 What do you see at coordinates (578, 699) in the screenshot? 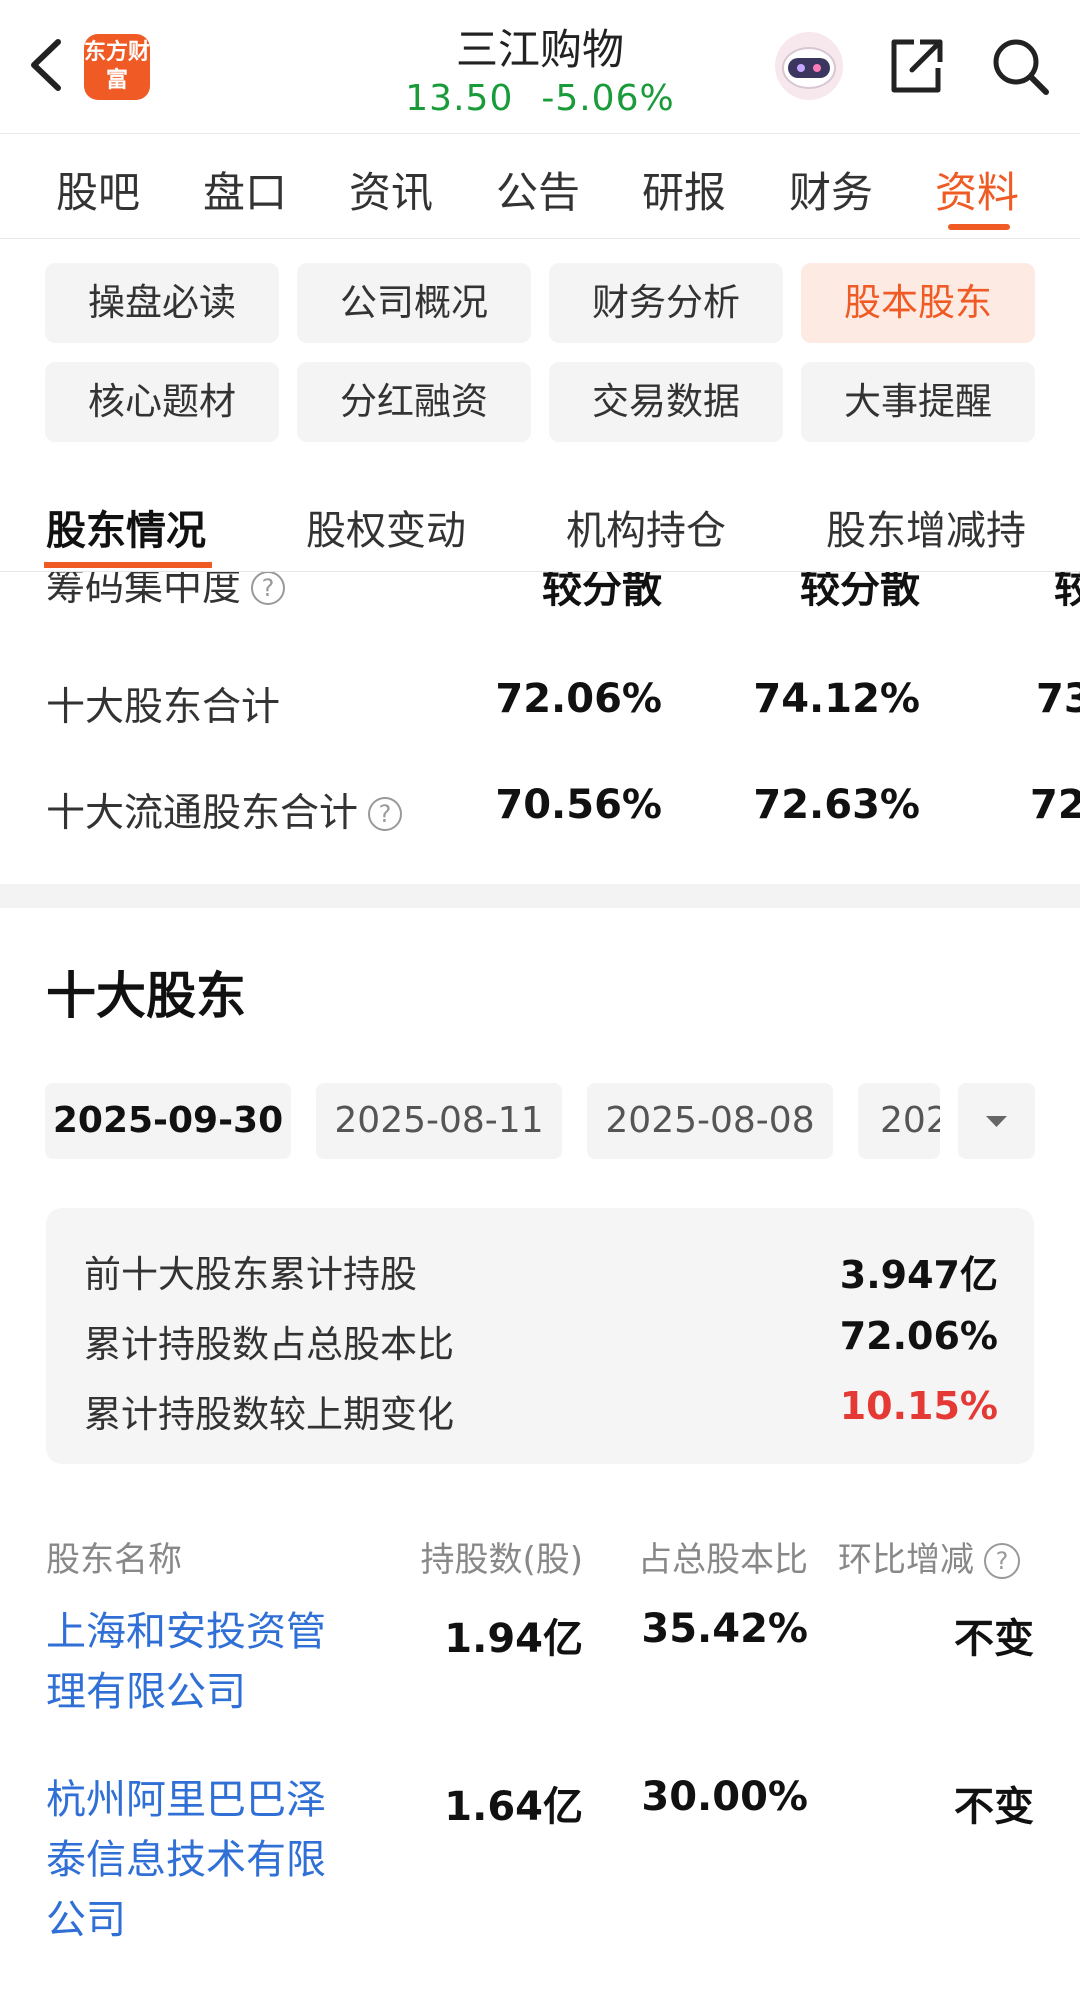
I see `top10-total-value: 72.06%` at bounding box center [578, 699].